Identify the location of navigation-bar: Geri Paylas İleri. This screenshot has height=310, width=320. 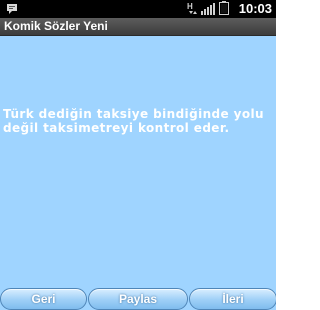
(138, 299).